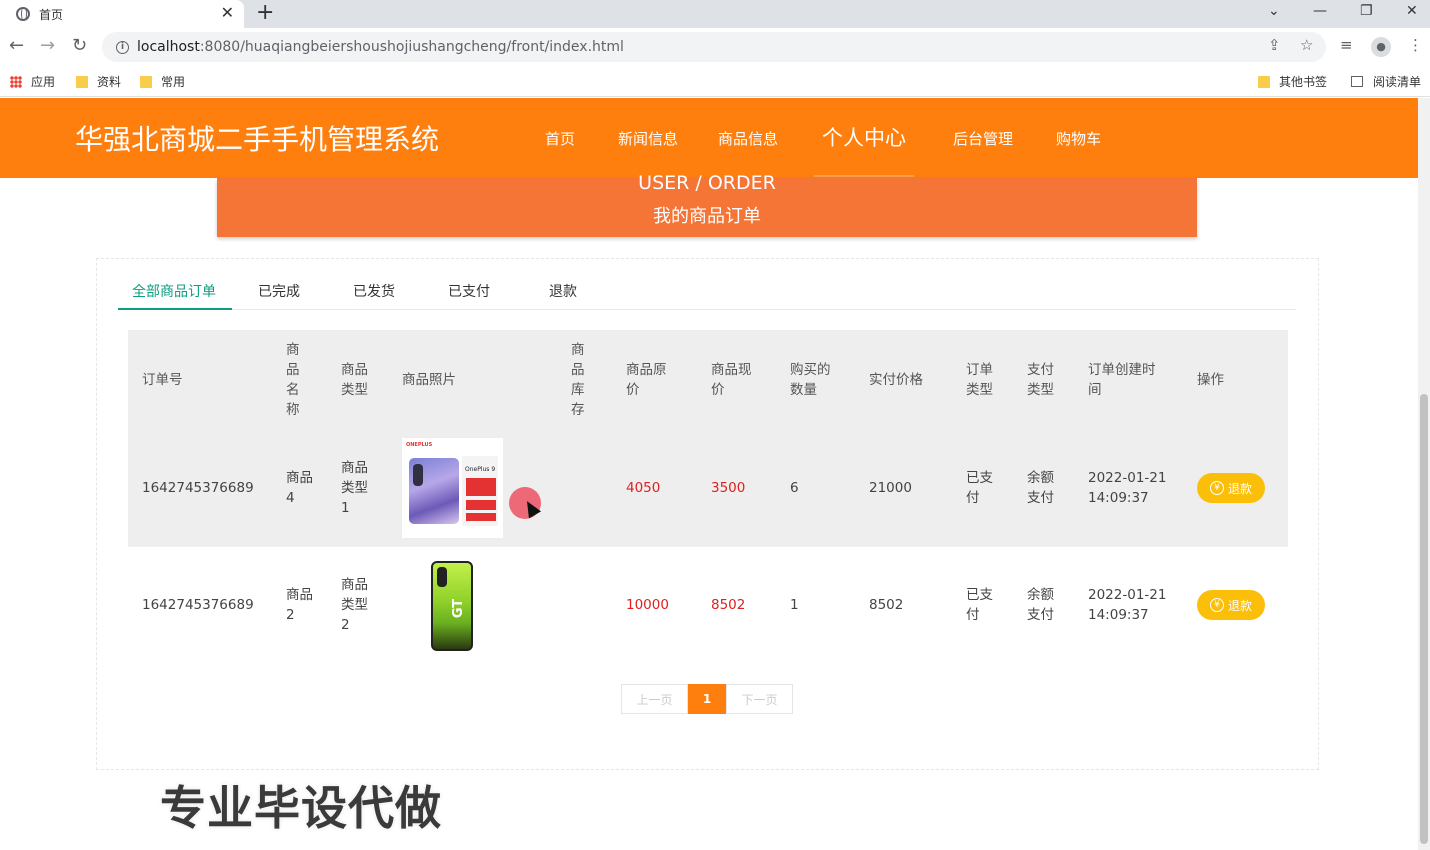 This screenshot has height=850, width=1430. I want to click on th-order-type: 订单类型, so click(979, 380).